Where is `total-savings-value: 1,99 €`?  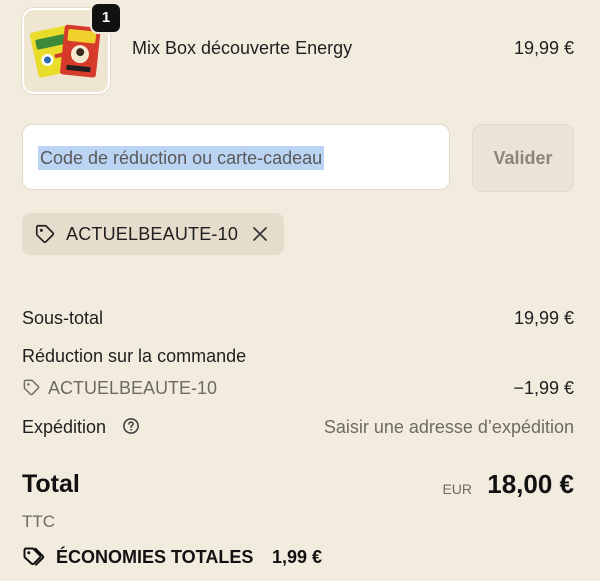
total-savings-value: 1,99 € is located at coordinates (297, 557).